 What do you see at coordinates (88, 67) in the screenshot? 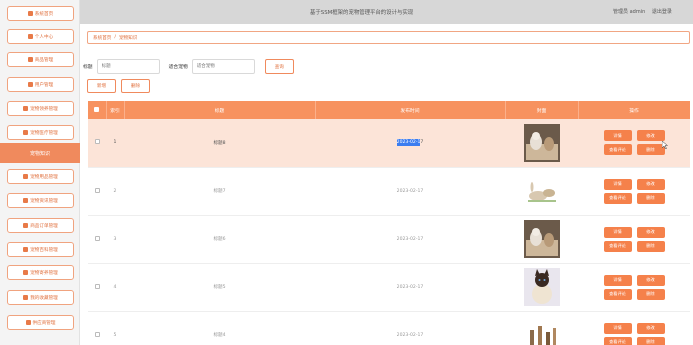
I see `title-label: 标题` at bounding box center [88, 67].